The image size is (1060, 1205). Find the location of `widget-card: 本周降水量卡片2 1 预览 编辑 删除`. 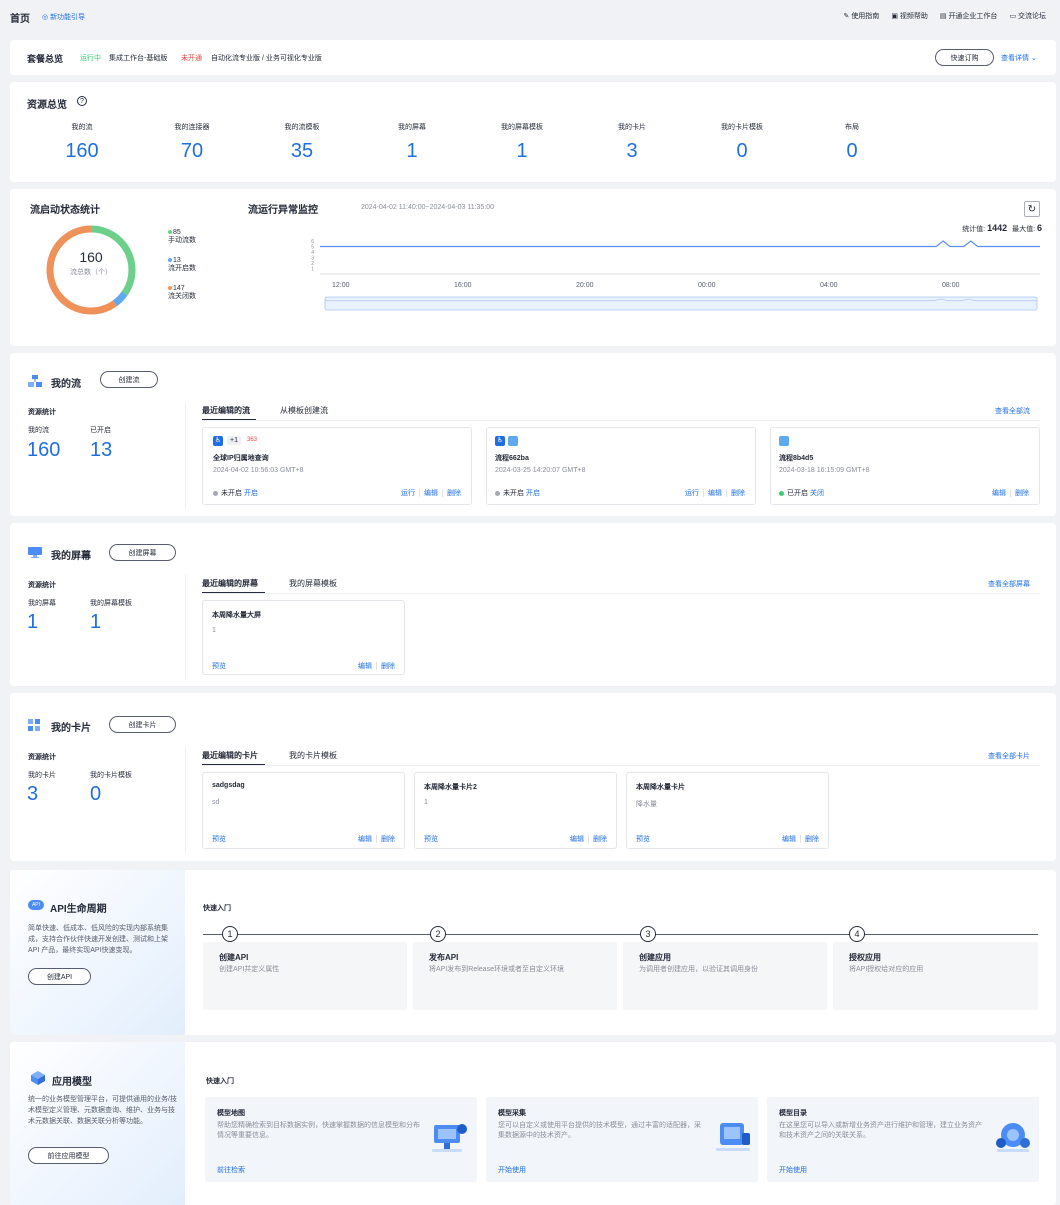

widget-card: 本周降水量卡片2 1 预览 编辑 删除 is located at coordinates (515, 810).